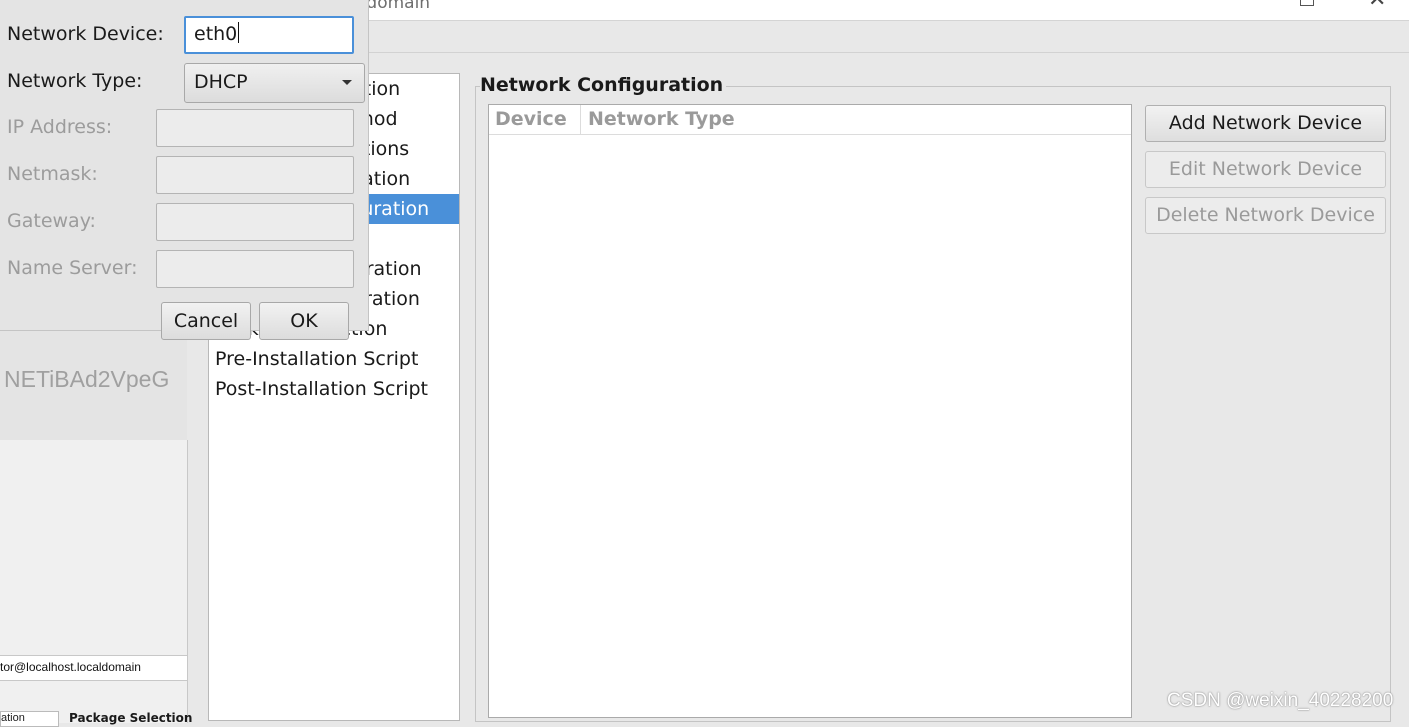 Image resolution: width=1409 pixels, height=727 pixels. I want to click on text-caret, so click(239, 32).